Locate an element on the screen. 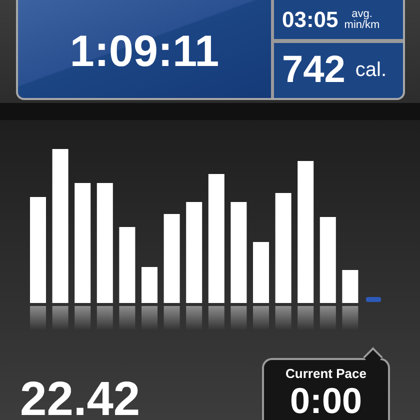  duration-value: 1:09:11 is located at coordinates (145, 51).